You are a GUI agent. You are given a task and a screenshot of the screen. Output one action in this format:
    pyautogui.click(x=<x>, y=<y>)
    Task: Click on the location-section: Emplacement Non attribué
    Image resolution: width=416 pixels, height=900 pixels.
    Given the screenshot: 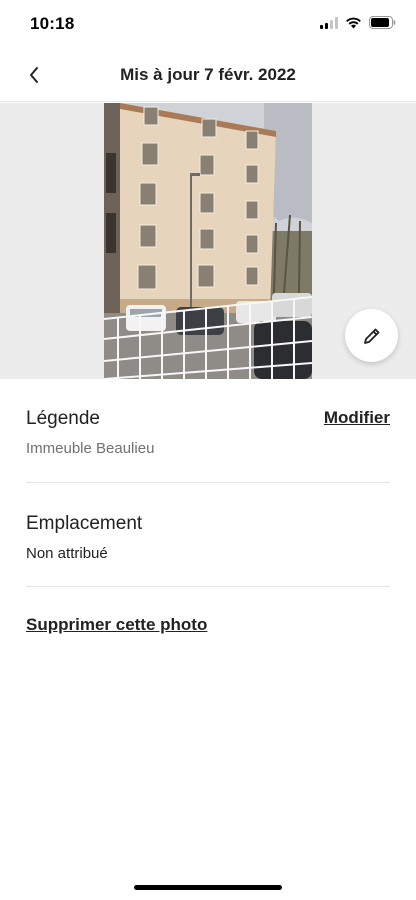 What is the action you would take?
    pyautogui.click(x=208, y=537)
    